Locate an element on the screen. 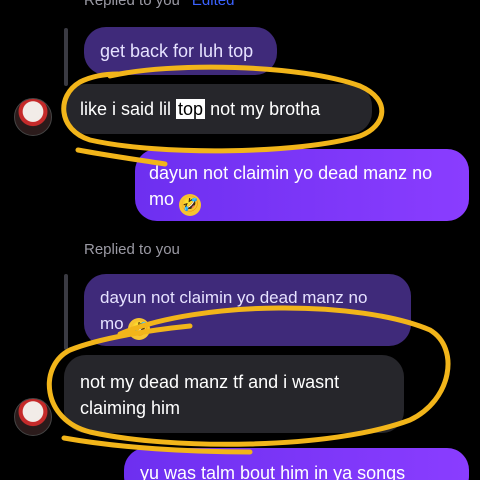  reply-indicator-top: Replied to you Edited is located at coordinates (159, 4).